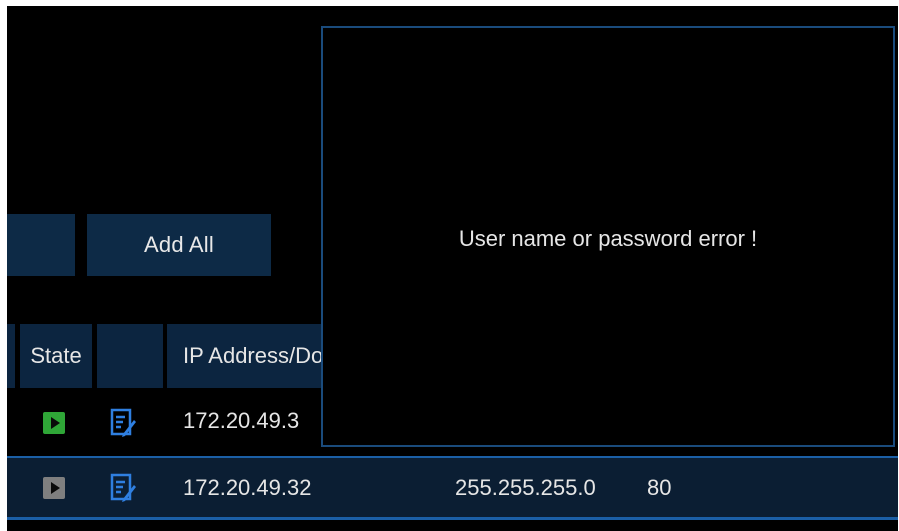  I want to click on ip-address: 172.20.49.3, so click(241, 420).